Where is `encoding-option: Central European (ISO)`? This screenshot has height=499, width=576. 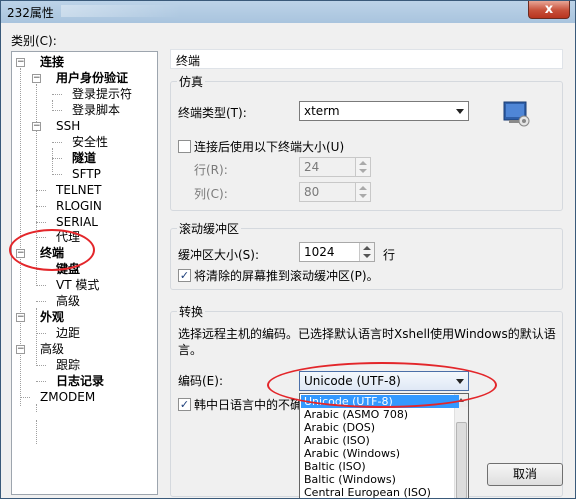
encoding-option: Central European (ISO) is located at coordinates (380, 492).